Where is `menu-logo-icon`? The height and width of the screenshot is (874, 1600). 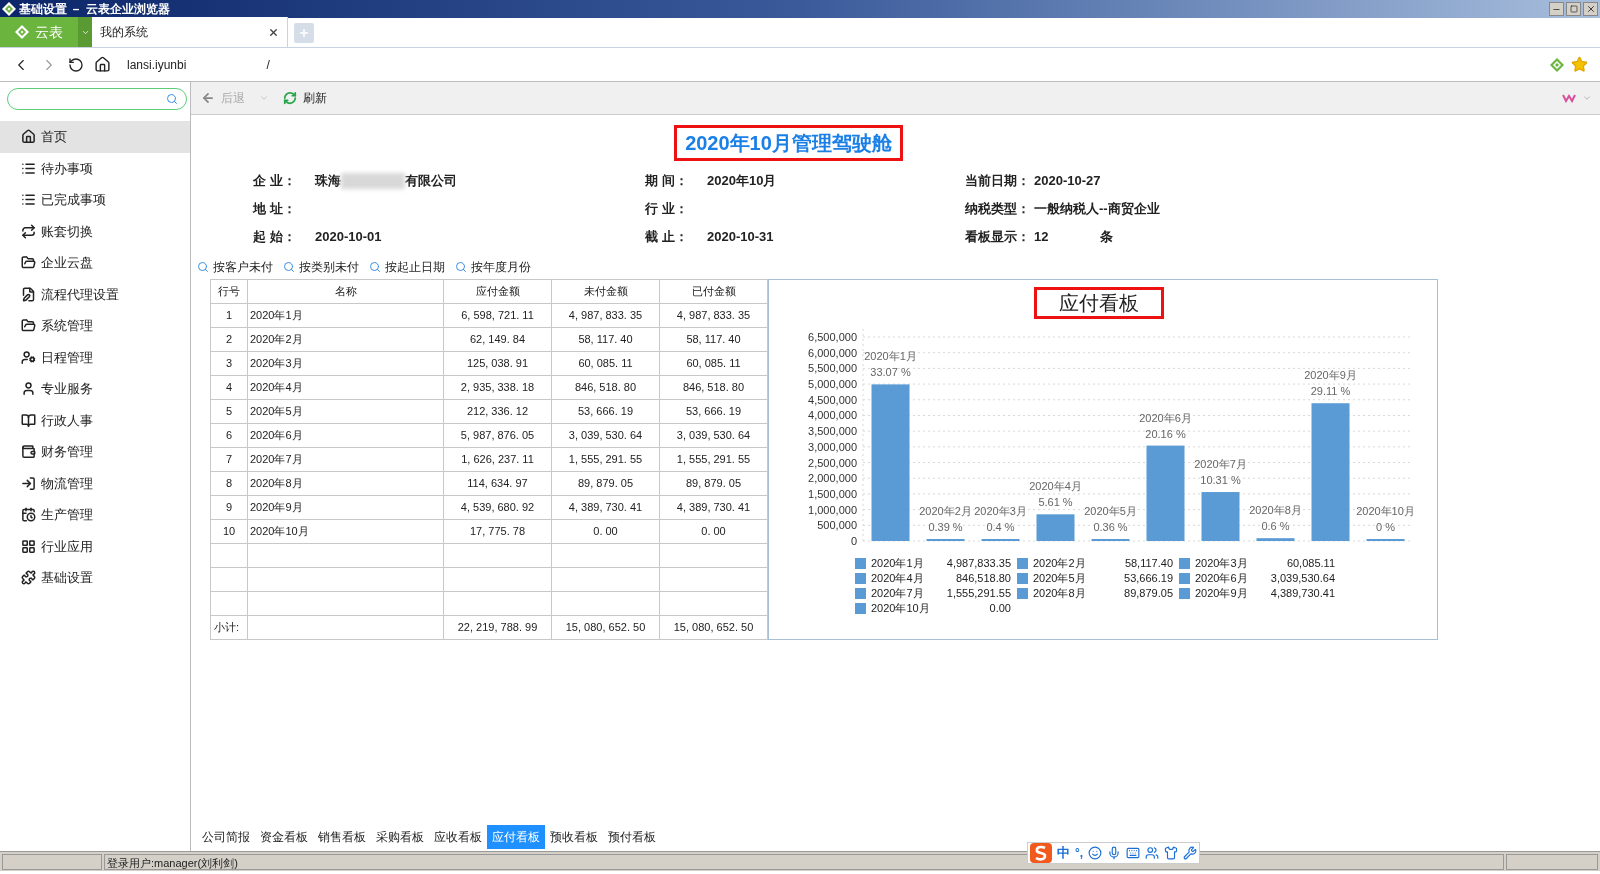 menu-logo-icon is located at coordinates (1569, 98).